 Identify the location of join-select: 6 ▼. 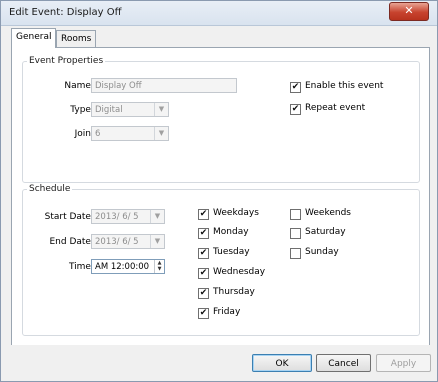
(130, 133).